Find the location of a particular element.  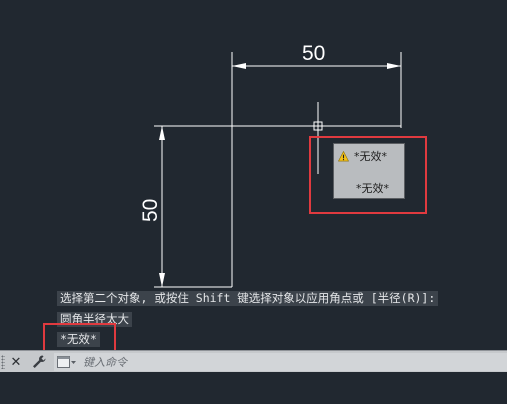

command-input-wrap is located at coordinates (280, 362).